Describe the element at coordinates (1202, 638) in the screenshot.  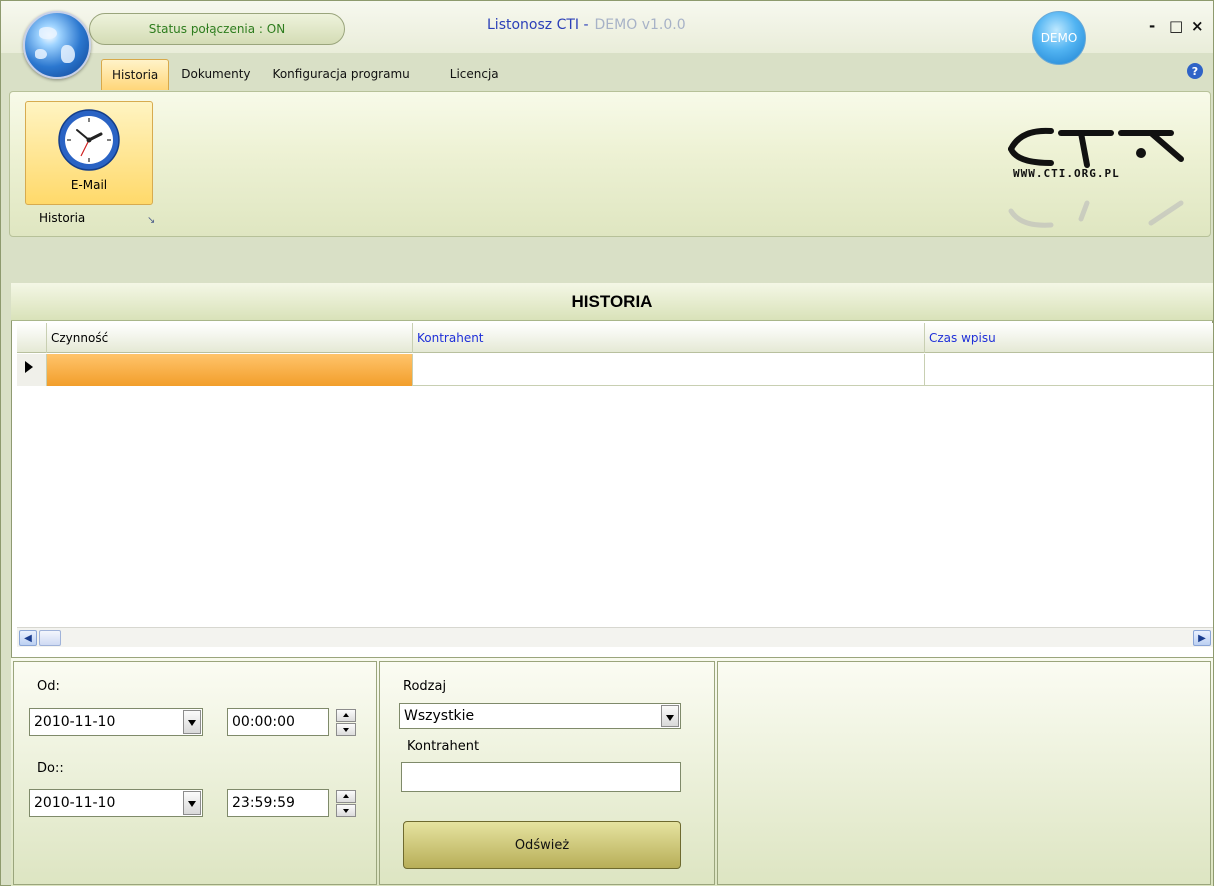
I see `scroll-right-icon: ▶` at that location.